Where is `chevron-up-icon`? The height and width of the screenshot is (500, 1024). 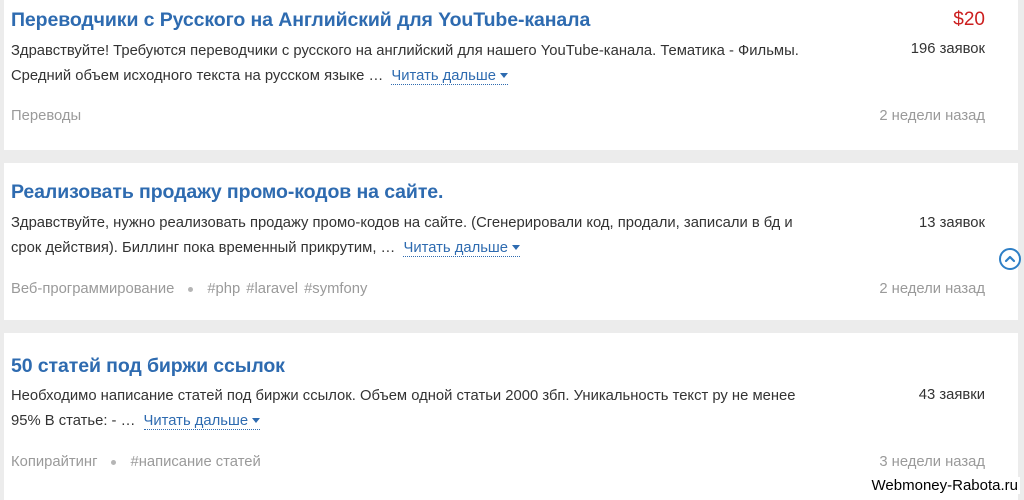 chevron-up-icon is located at coordinates (1010, 259).